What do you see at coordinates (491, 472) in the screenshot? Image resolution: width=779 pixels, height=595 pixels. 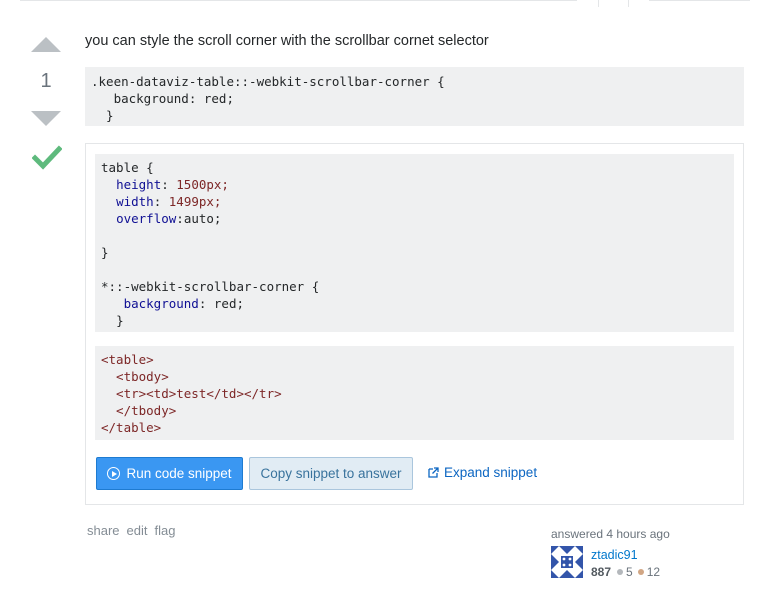 I see `expand-label: Expand snippet` at bounding box center [491, 472].